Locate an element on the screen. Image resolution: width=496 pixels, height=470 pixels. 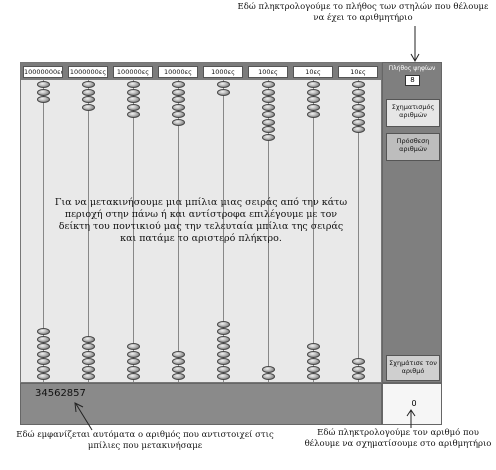
add-numbers-button: Πρόσθεση αριθμών is located at coordinates (413, 147).